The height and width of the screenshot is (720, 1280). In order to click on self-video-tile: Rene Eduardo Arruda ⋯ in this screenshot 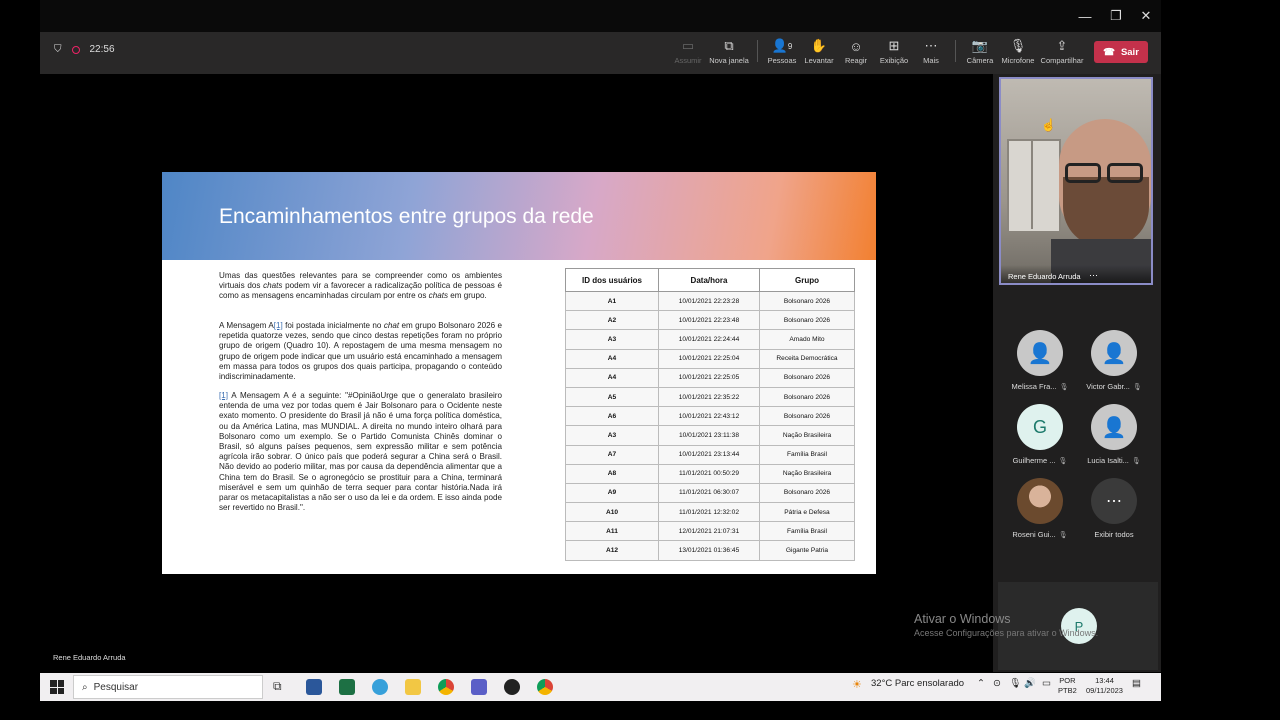, I will do `click(1076, 181)`.